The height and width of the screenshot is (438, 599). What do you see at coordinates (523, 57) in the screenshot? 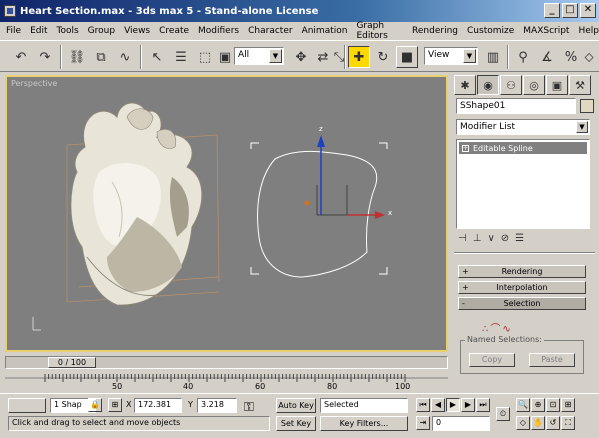
I see `snap-toggle-icon: ⚲` at bounding box center [523, 57].